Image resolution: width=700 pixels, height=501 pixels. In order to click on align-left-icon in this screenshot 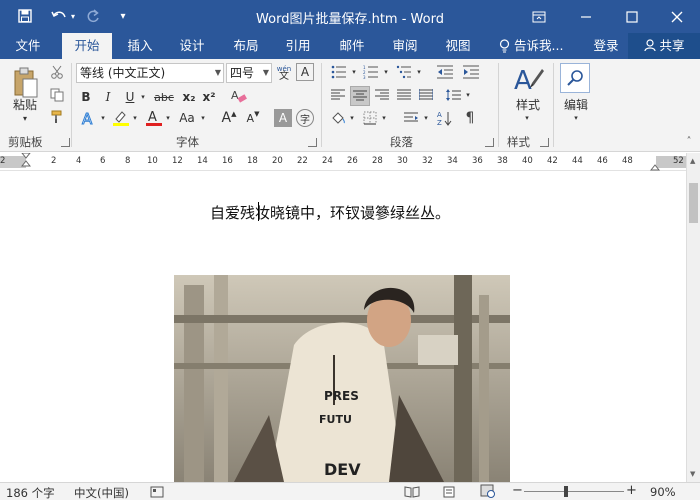, I will do `click(338, 95)`.